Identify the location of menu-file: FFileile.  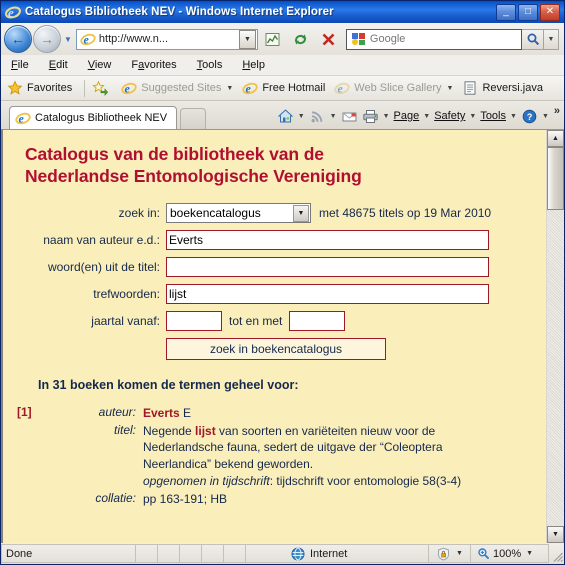
(20, 65).